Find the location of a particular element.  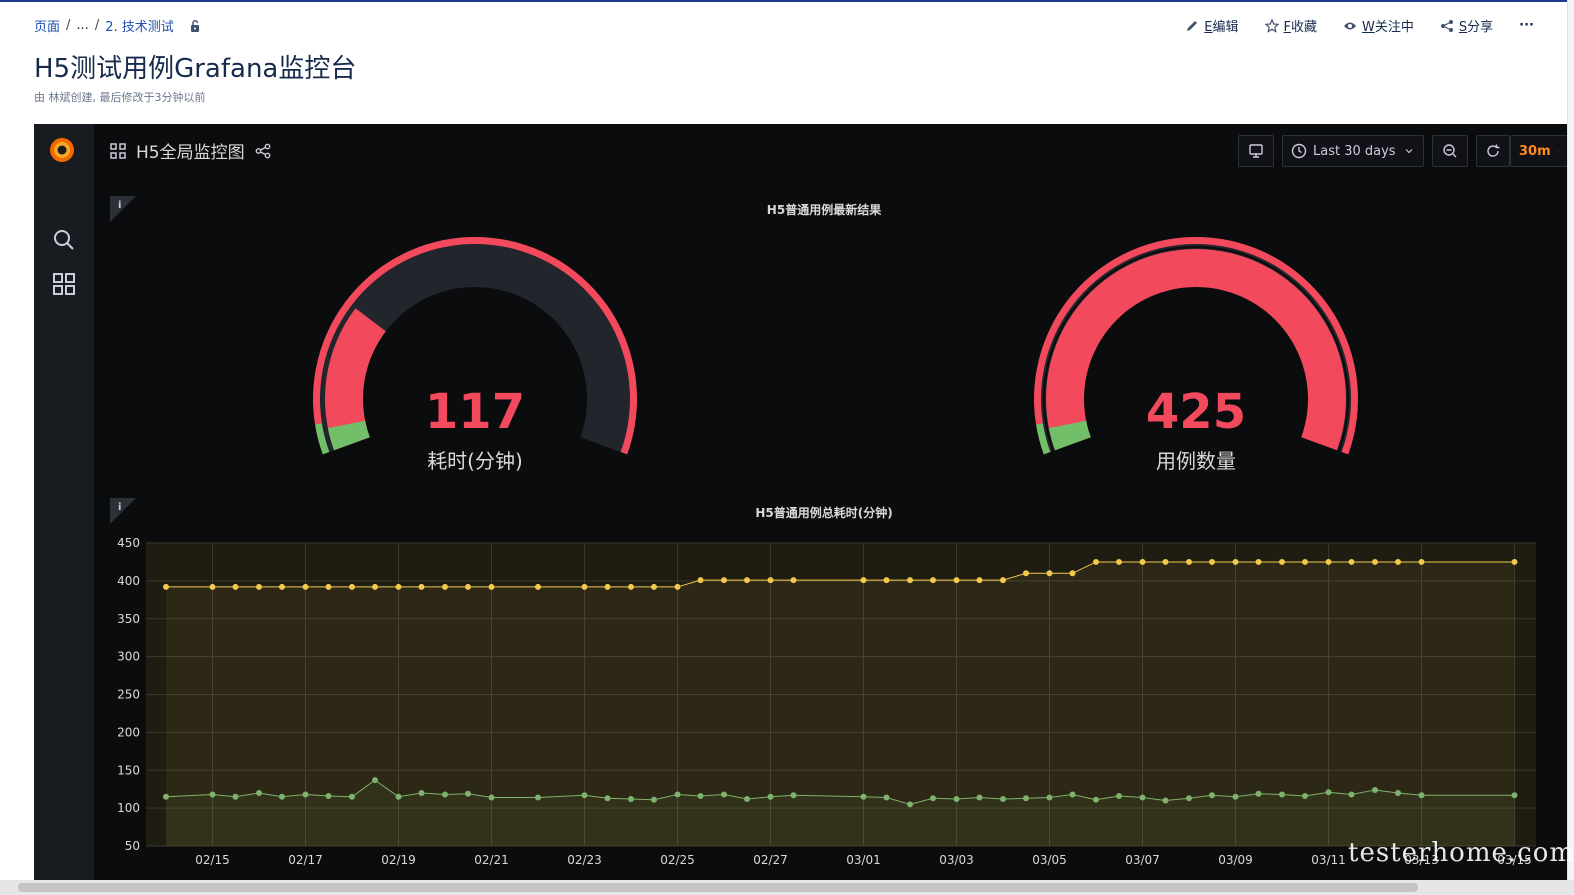

refresh-interval-picker: 30m is located at coordinates (1539, 151).